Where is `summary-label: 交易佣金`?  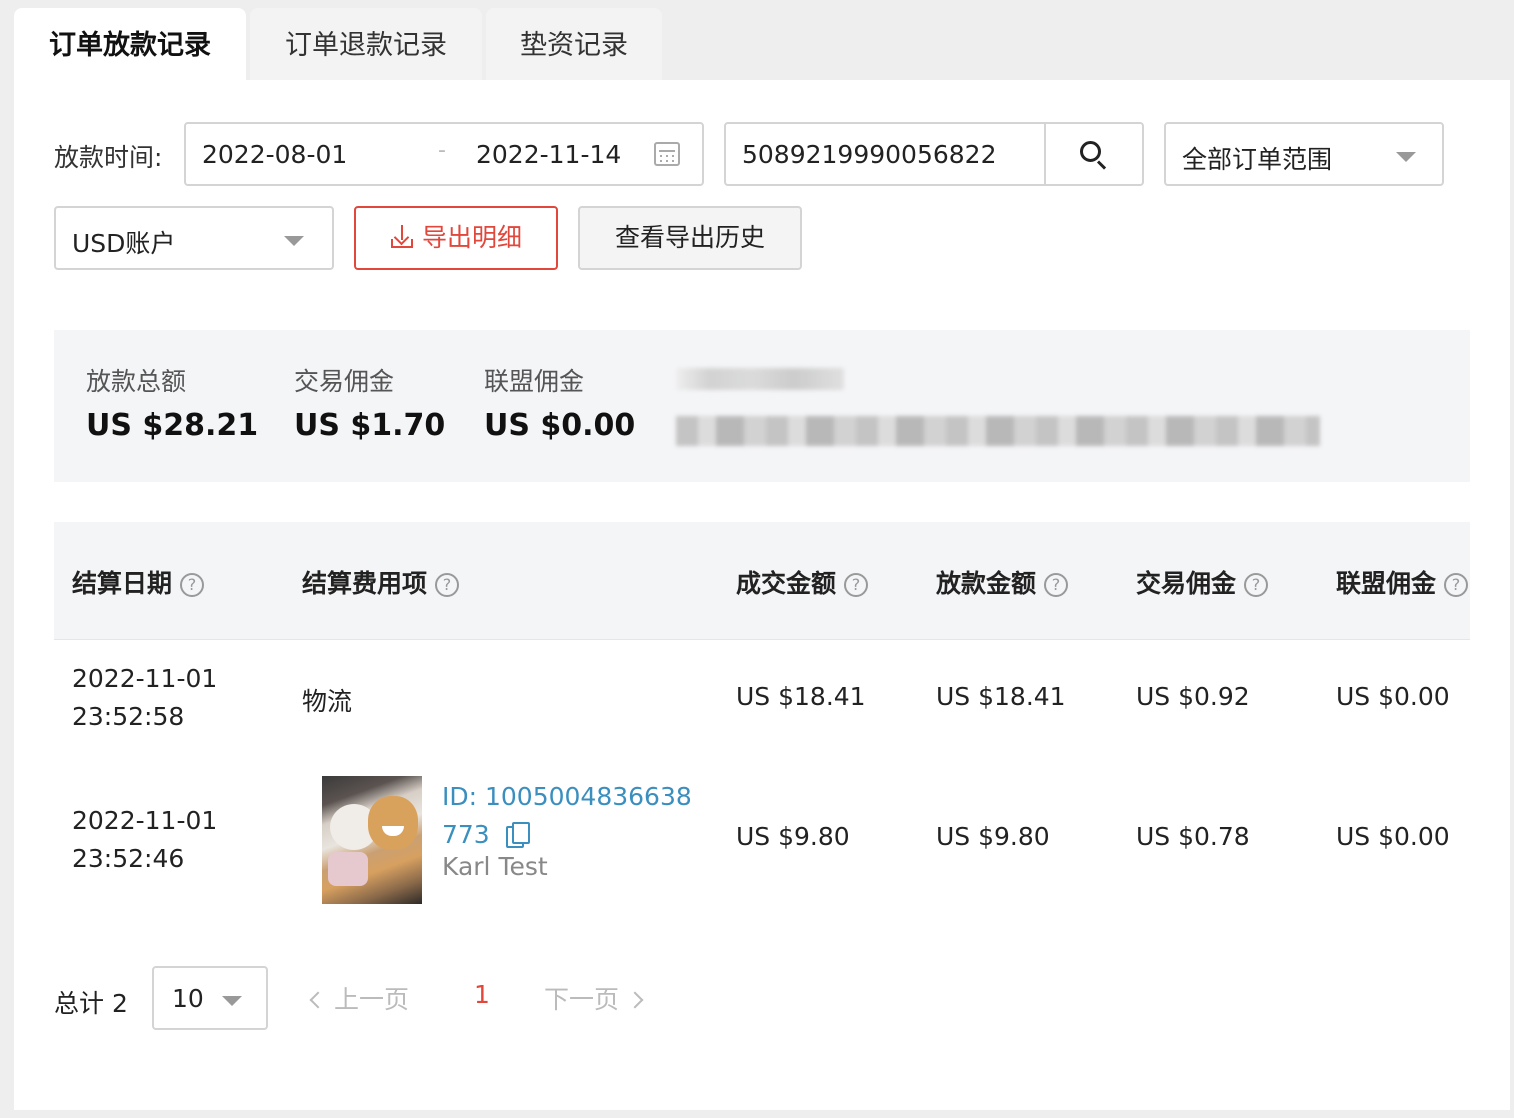
summary-label: 交易佣金 is located at coordinates (344, 381).